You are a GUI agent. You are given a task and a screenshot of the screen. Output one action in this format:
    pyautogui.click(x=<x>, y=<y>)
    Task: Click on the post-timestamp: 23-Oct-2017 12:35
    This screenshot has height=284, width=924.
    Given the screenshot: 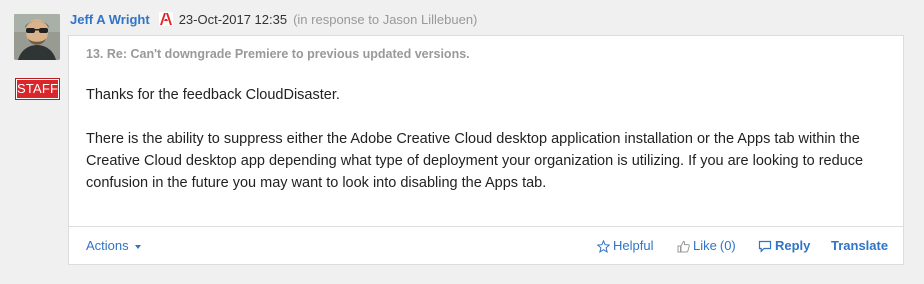 What is the action you would take?
    pyautogui.click(x=233, y=19)
    